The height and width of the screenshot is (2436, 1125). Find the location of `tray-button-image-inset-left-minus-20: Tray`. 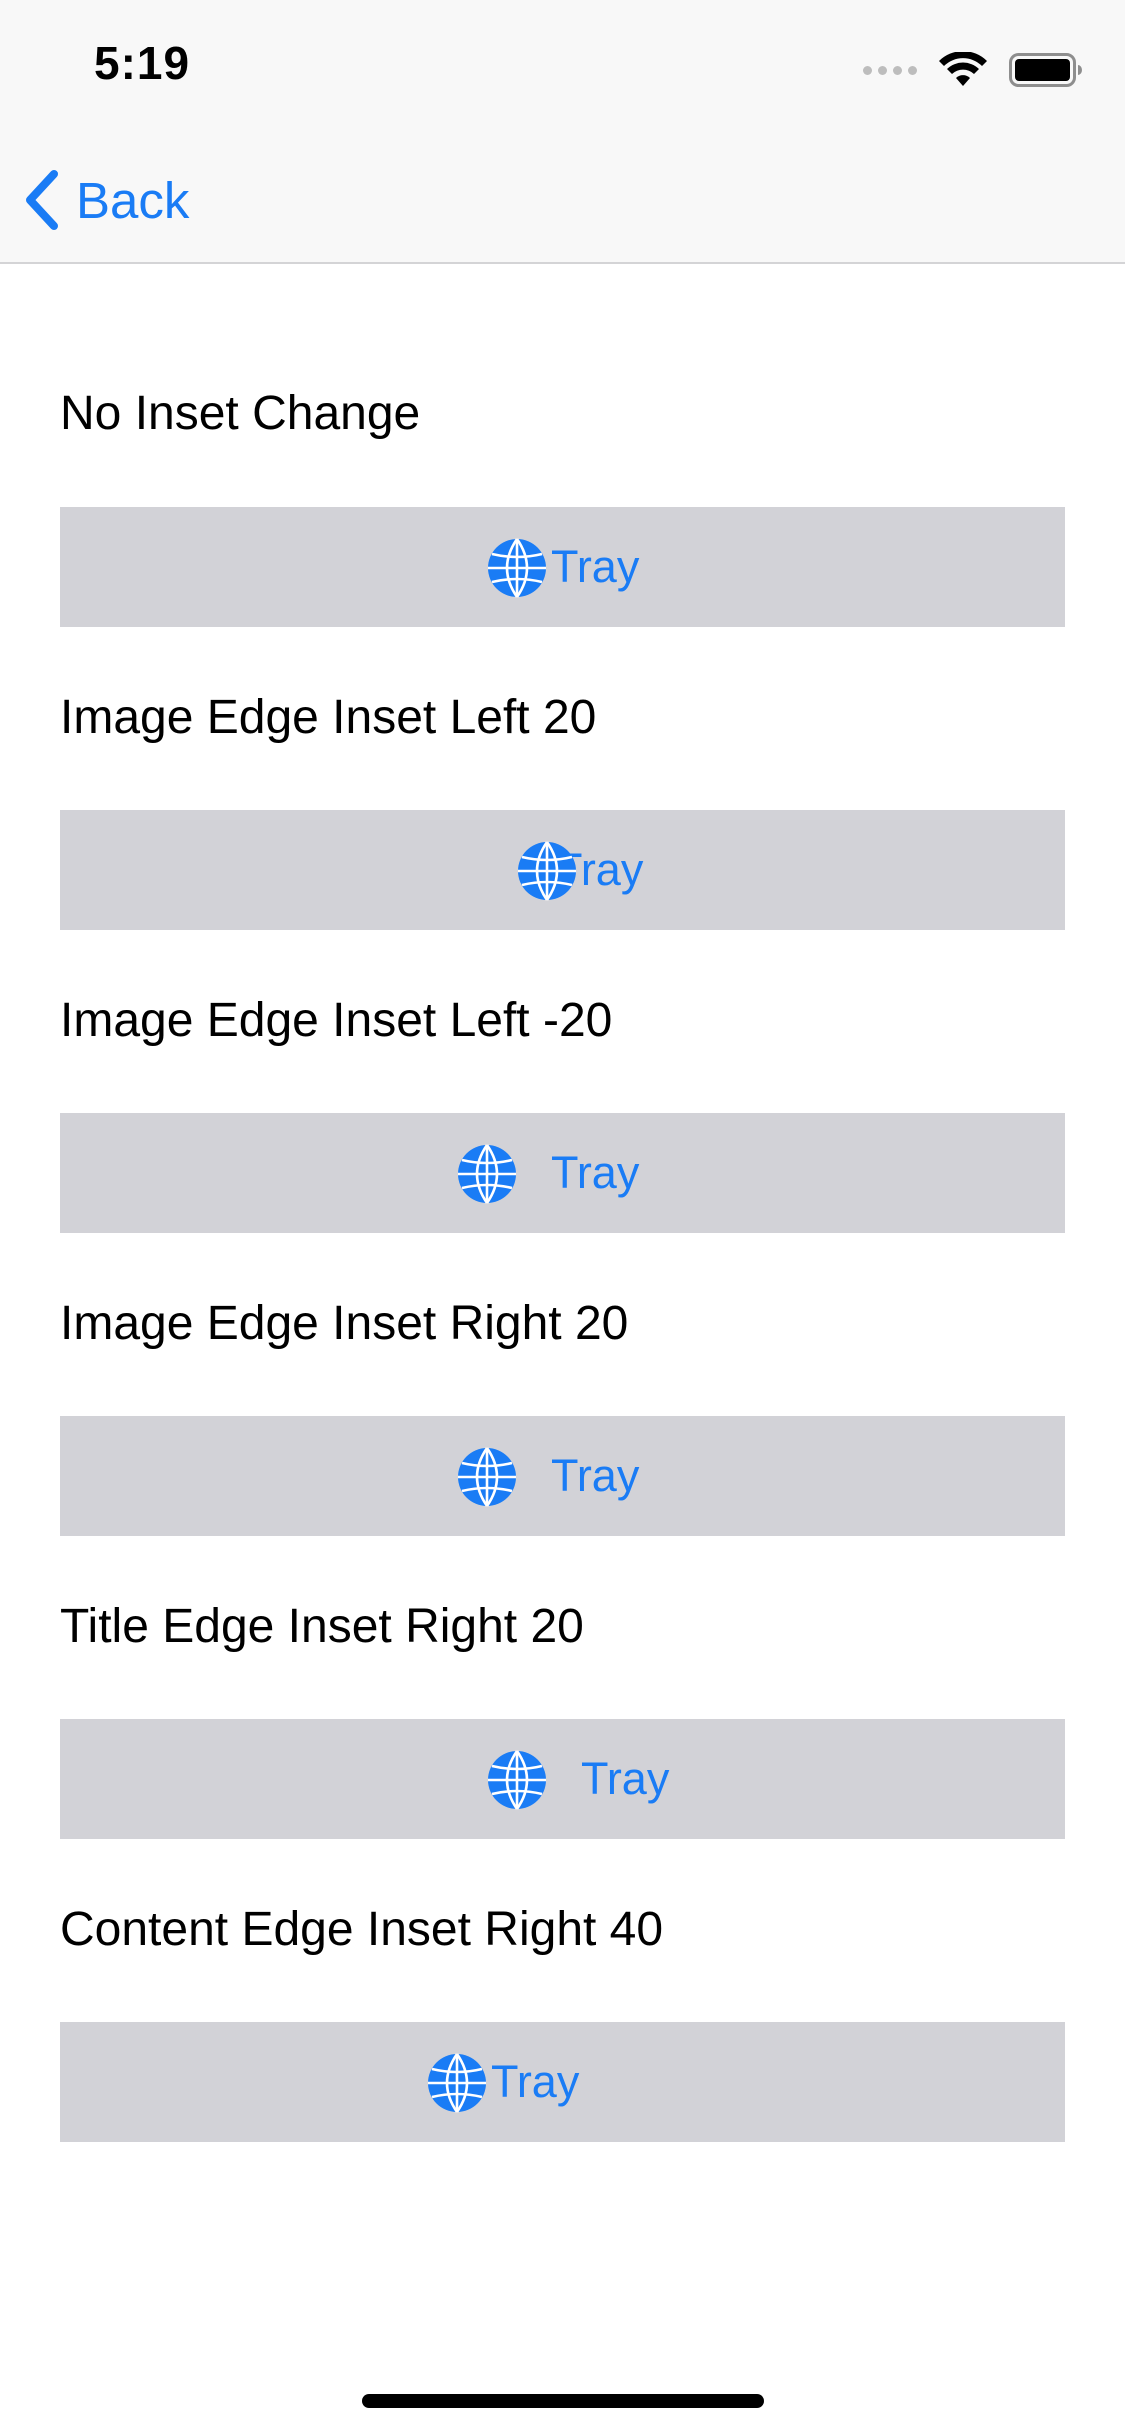

tray-button-image-inset-left-minus-20: Tray is located at coordinates (562, 1173).